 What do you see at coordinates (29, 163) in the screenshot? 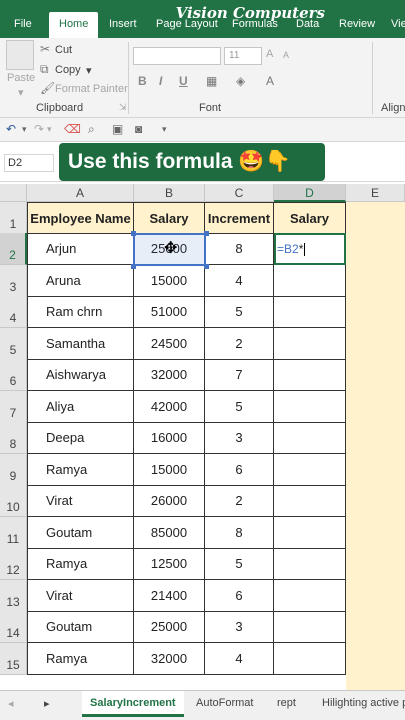
I see `name-box: D2` at bounding box center [29, 163].